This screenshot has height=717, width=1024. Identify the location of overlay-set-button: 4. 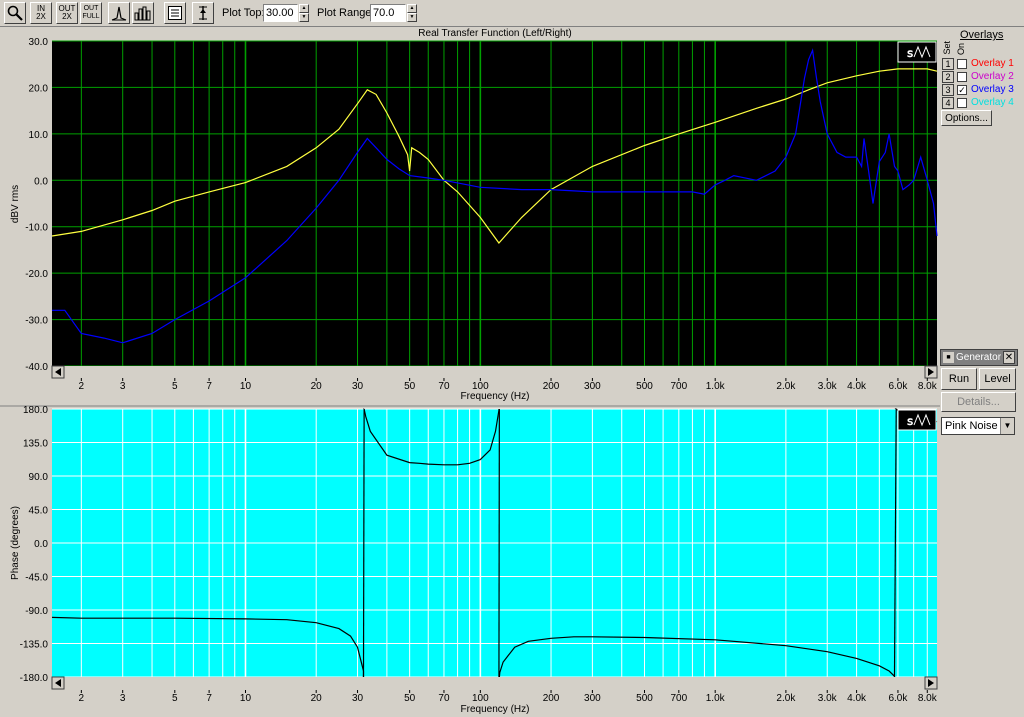
(948, 103).